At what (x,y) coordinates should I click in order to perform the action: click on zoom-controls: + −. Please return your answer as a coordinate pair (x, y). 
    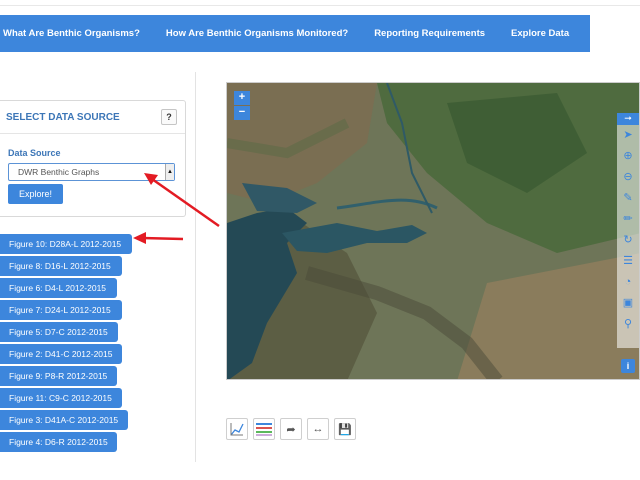
    Looking at the image, I should click on (242, 106).